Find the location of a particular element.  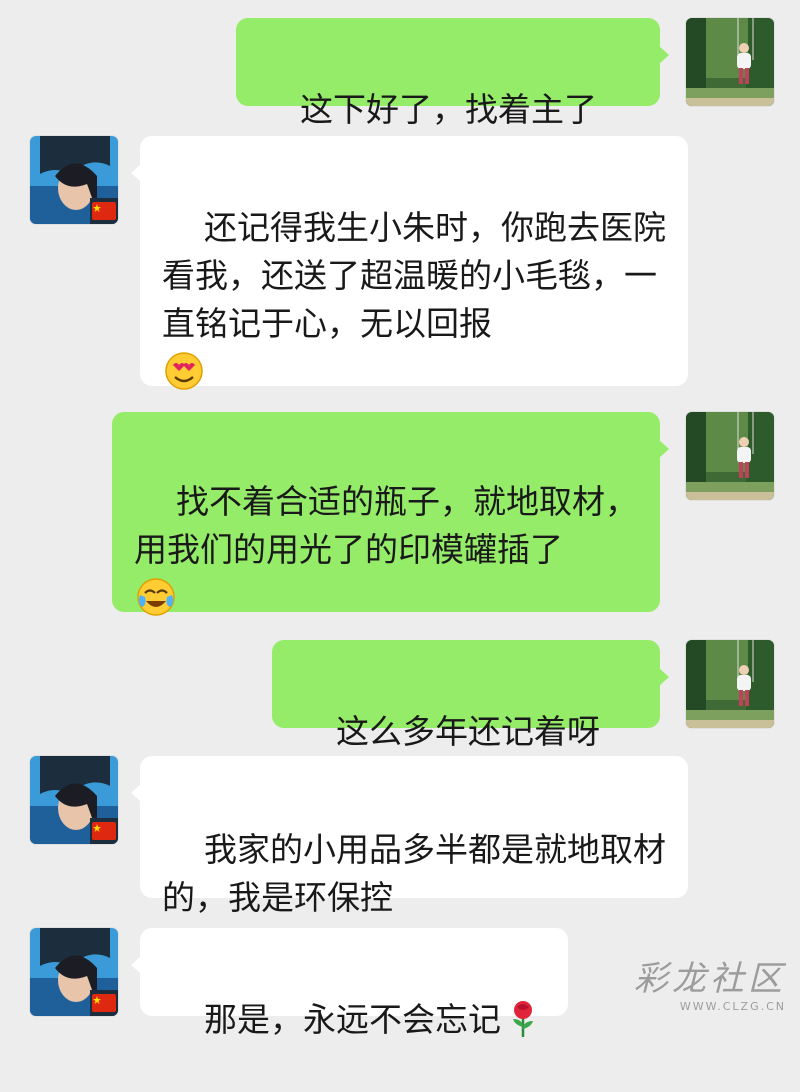

message-bubble: 这下好了，找着主了 is located at coordinates (452, 97).